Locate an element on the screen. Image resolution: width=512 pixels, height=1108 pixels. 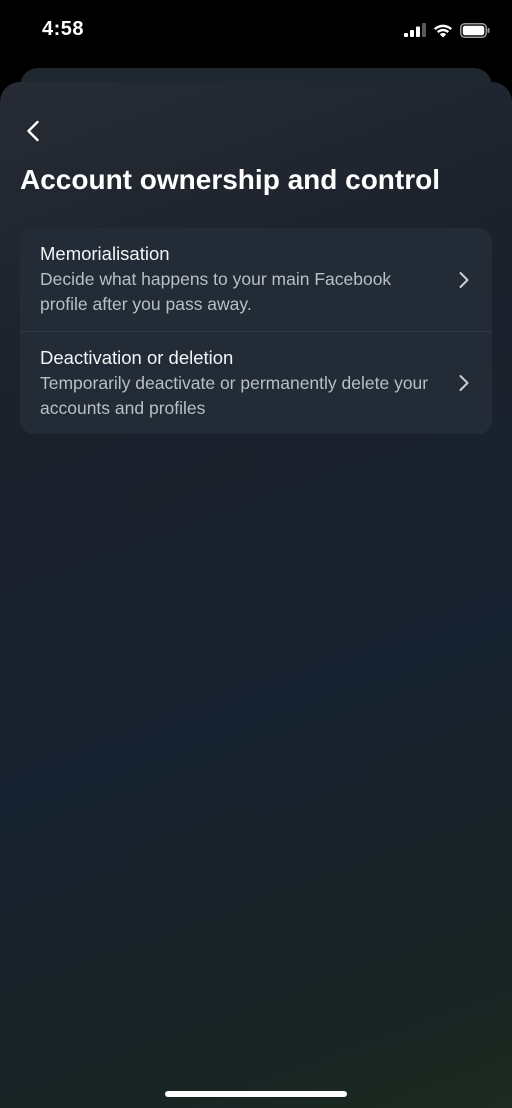
chevron-left-icon is located at coordinates (33, 131).